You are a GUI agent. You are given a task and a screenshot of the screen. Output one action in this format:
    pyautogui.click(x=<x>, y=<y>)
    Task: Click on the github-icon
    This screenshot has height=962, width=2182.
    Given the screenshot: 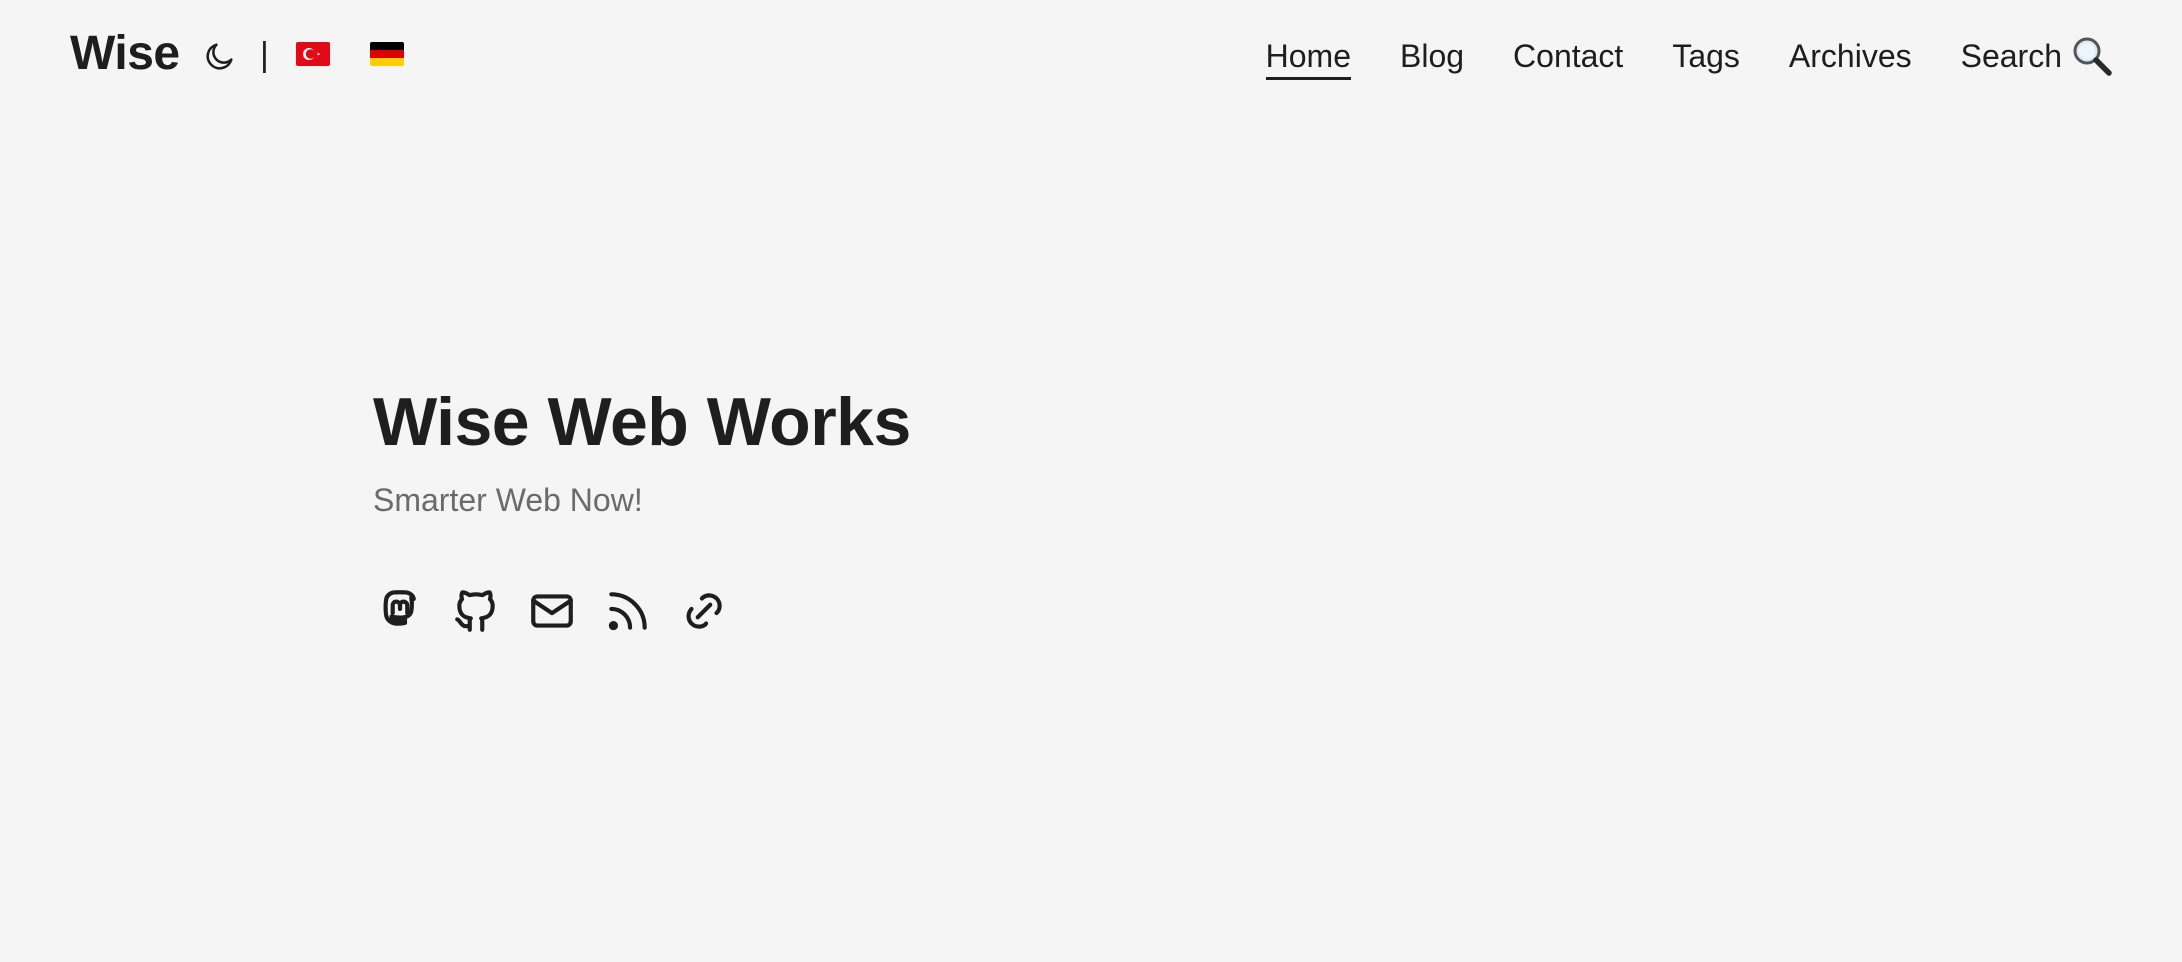 What is the action you would take?
    pyautogui.click(x=475, y=611)
    